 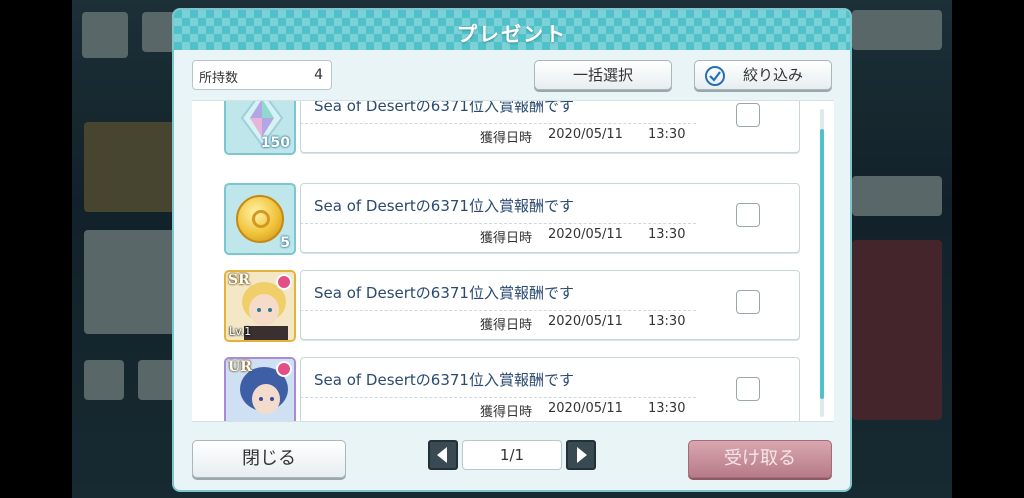 I want to click on scrollbar-thumb, so click(x=822, y=264).